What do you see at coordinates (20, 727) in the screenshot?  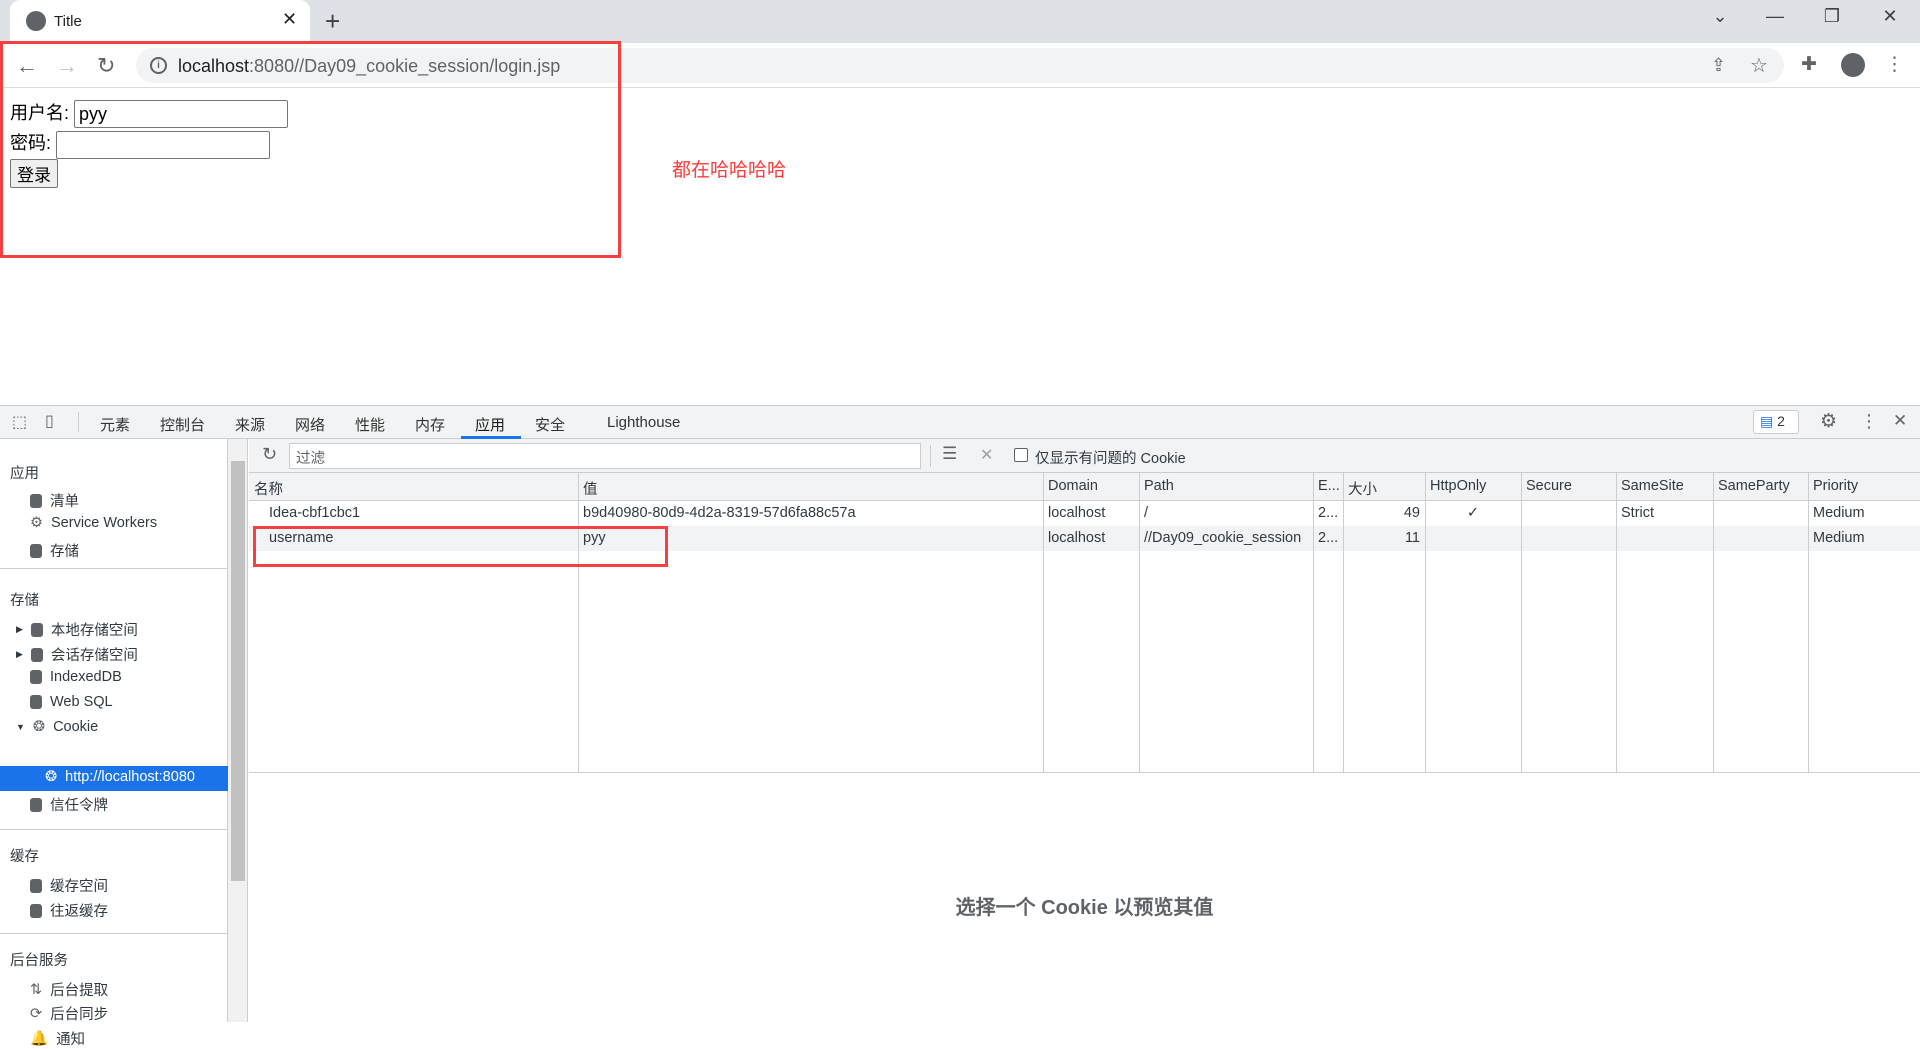 I see `collapse-arrow-icon: ▼` at bounding box center [20, 727].